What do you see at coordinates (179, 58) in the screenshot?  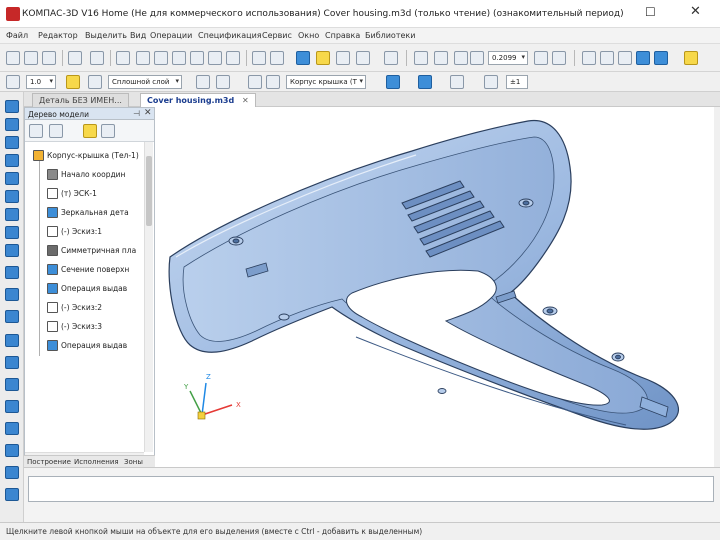 I see `properties-icon` at bounding box center [179, 58].